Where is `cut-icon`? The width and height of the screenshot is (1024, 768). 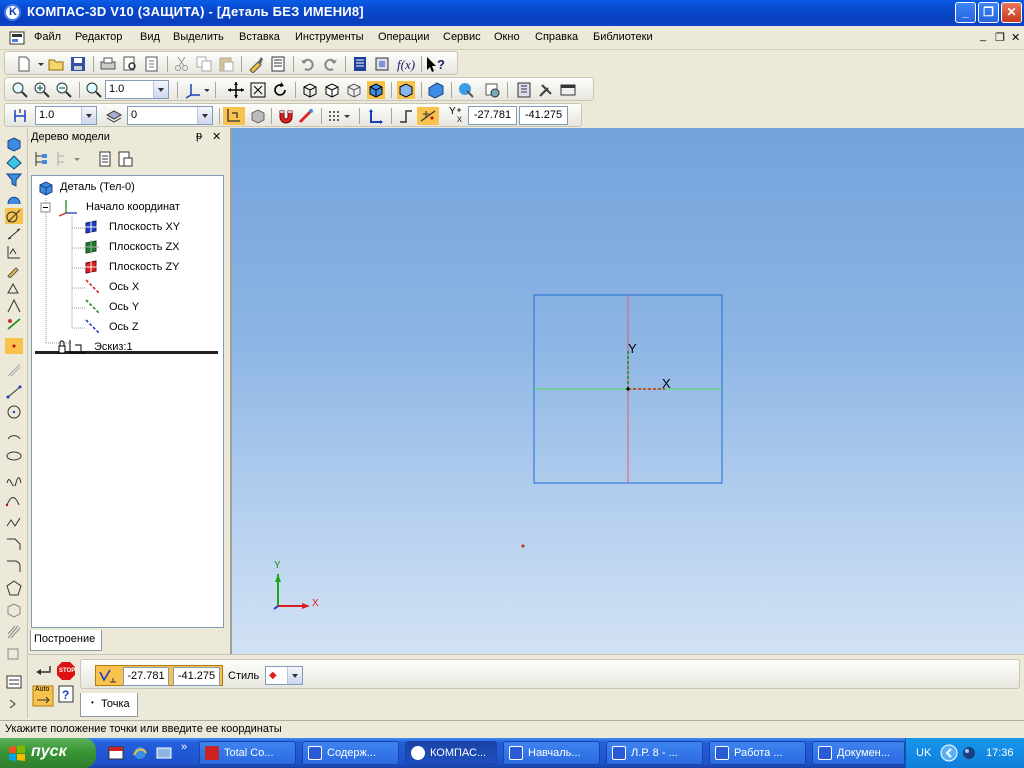 cut-icon is located at coordinates (182, 64).